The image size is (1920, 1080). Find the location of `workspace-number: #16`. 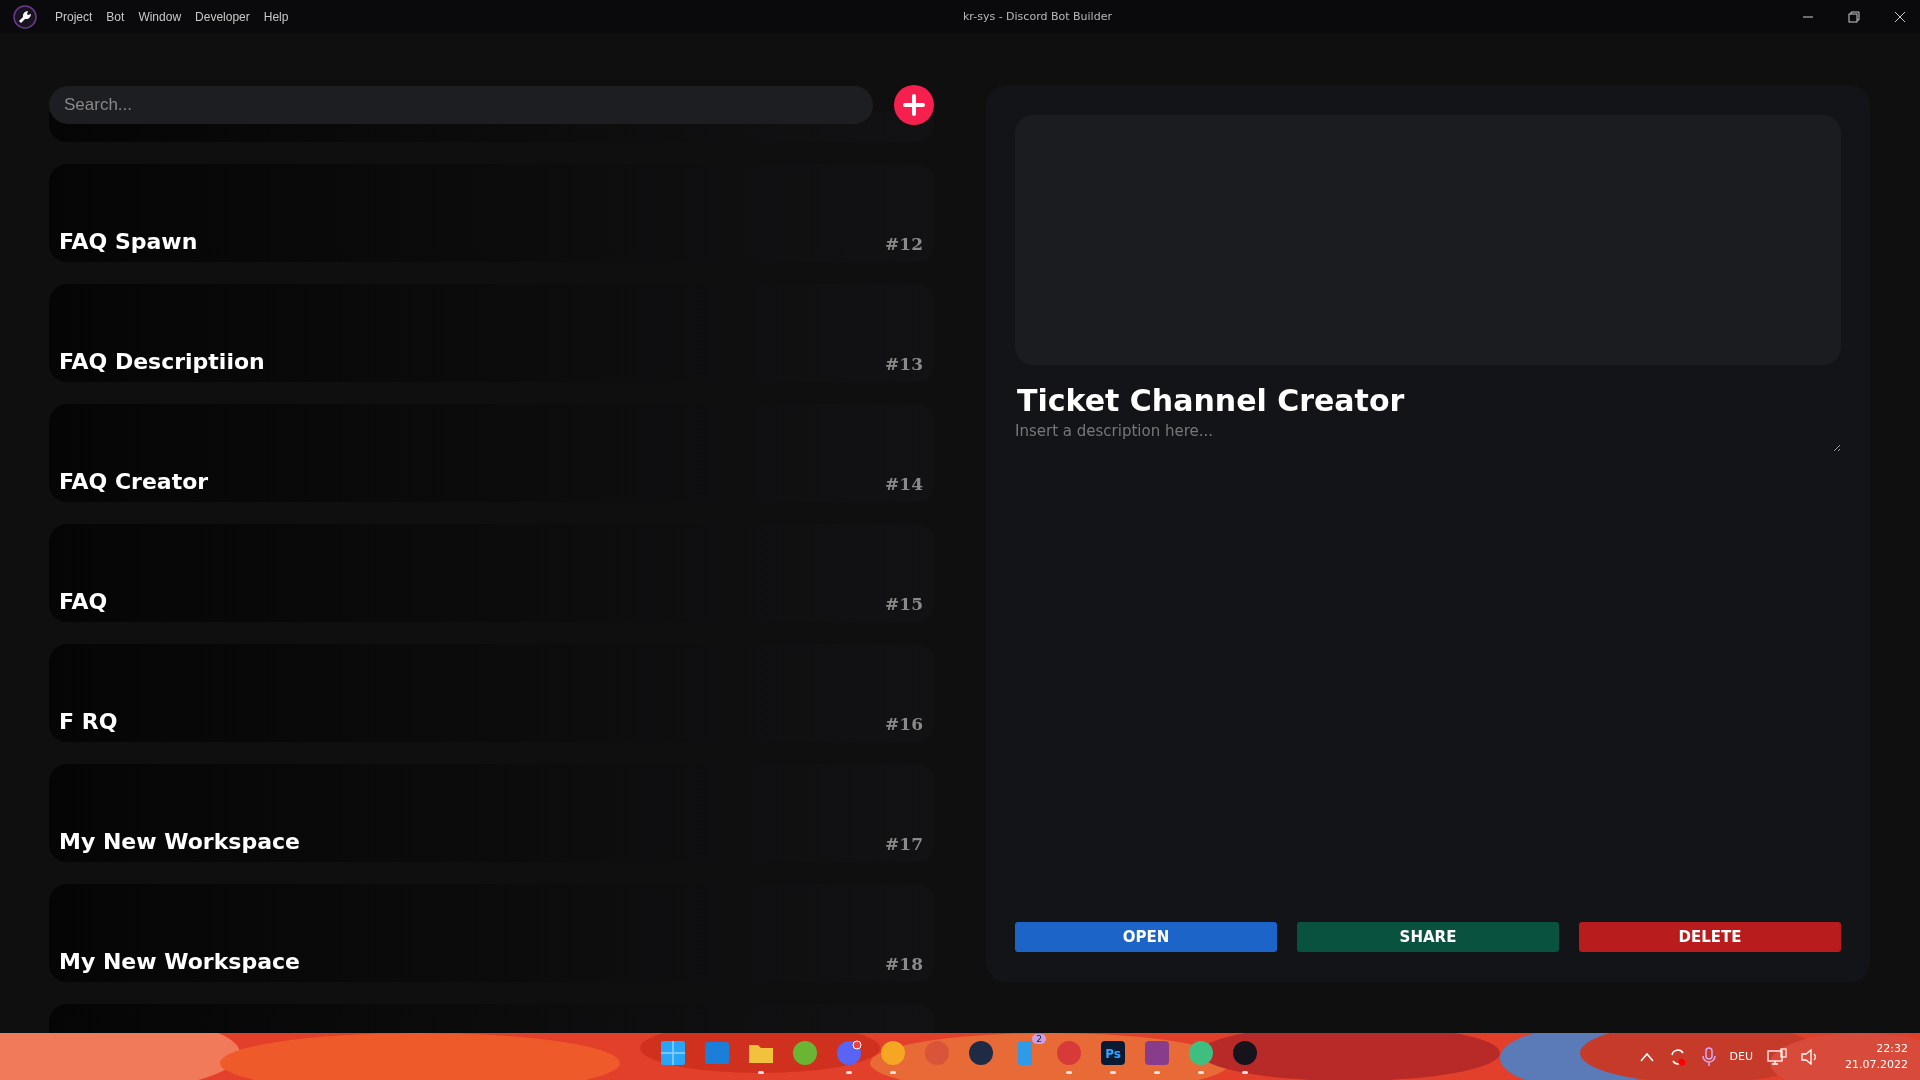

workspace-number: #16 is located at coordinates (904, 724).